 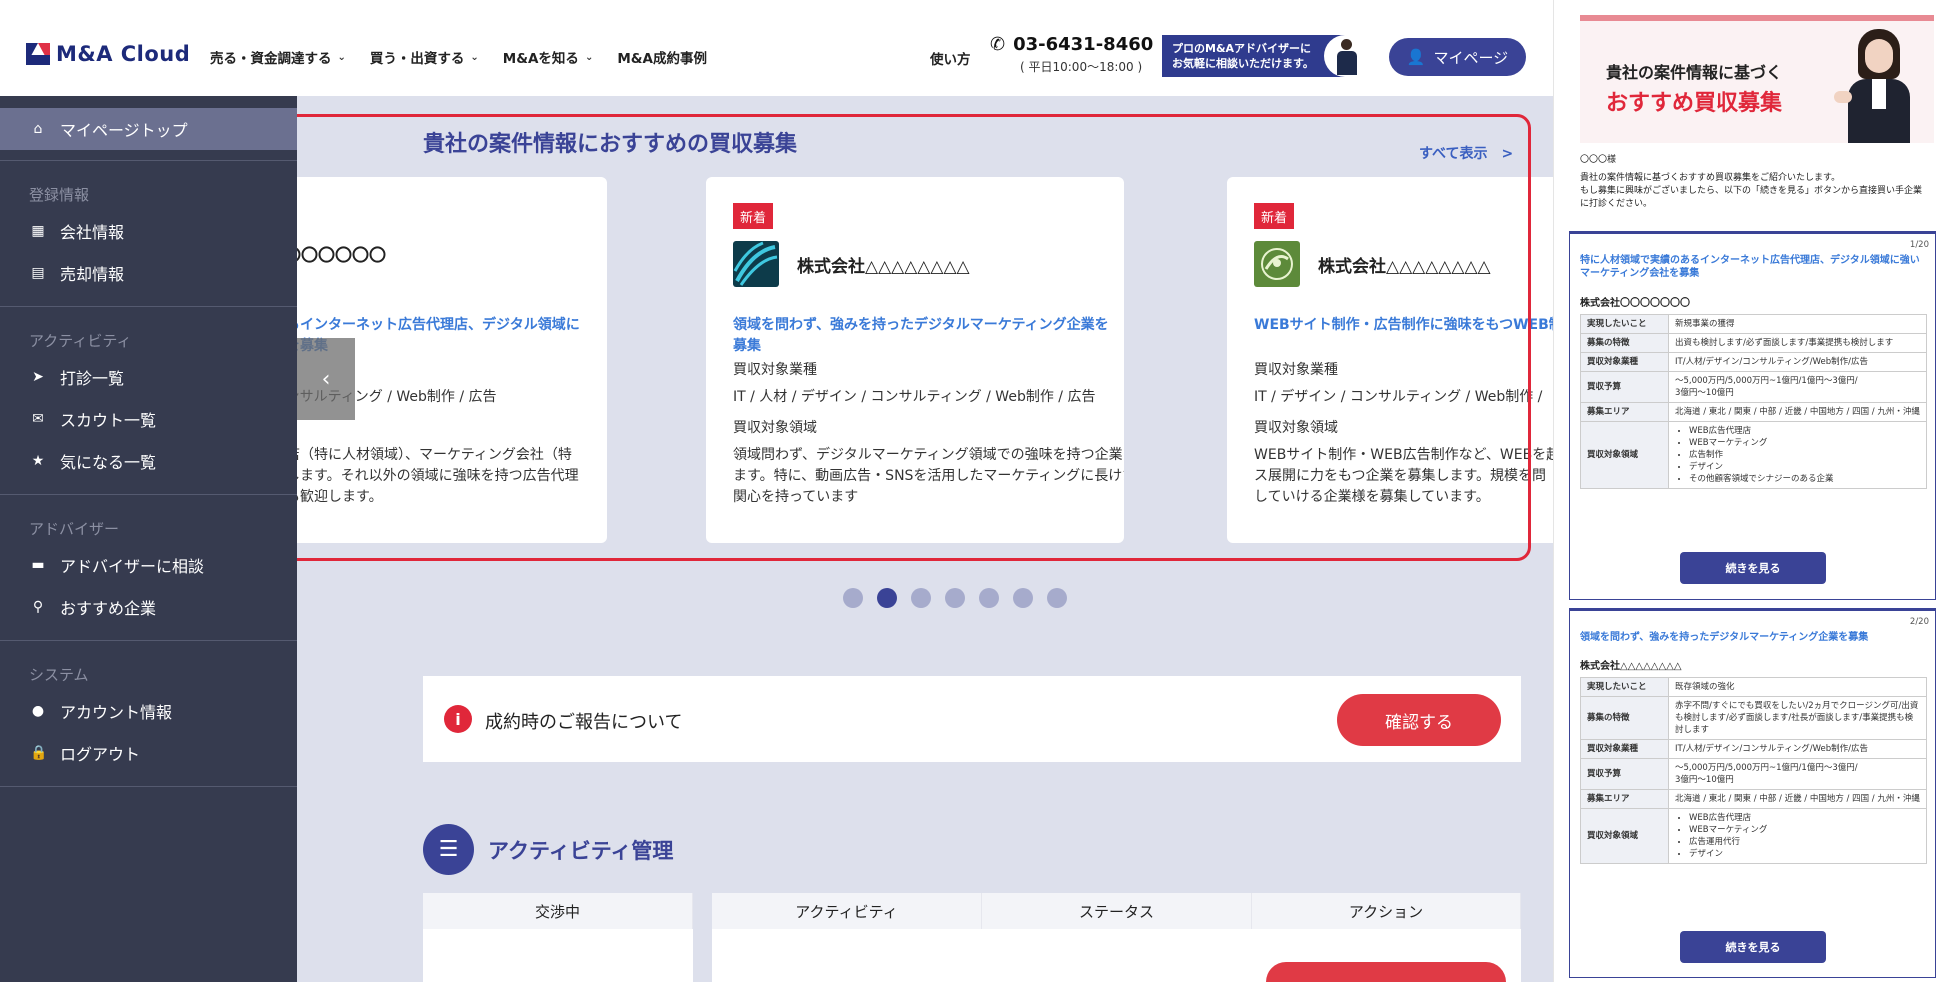 I want to click on mypage-button: 👤 マイページ, so click(x=1457, y=57).